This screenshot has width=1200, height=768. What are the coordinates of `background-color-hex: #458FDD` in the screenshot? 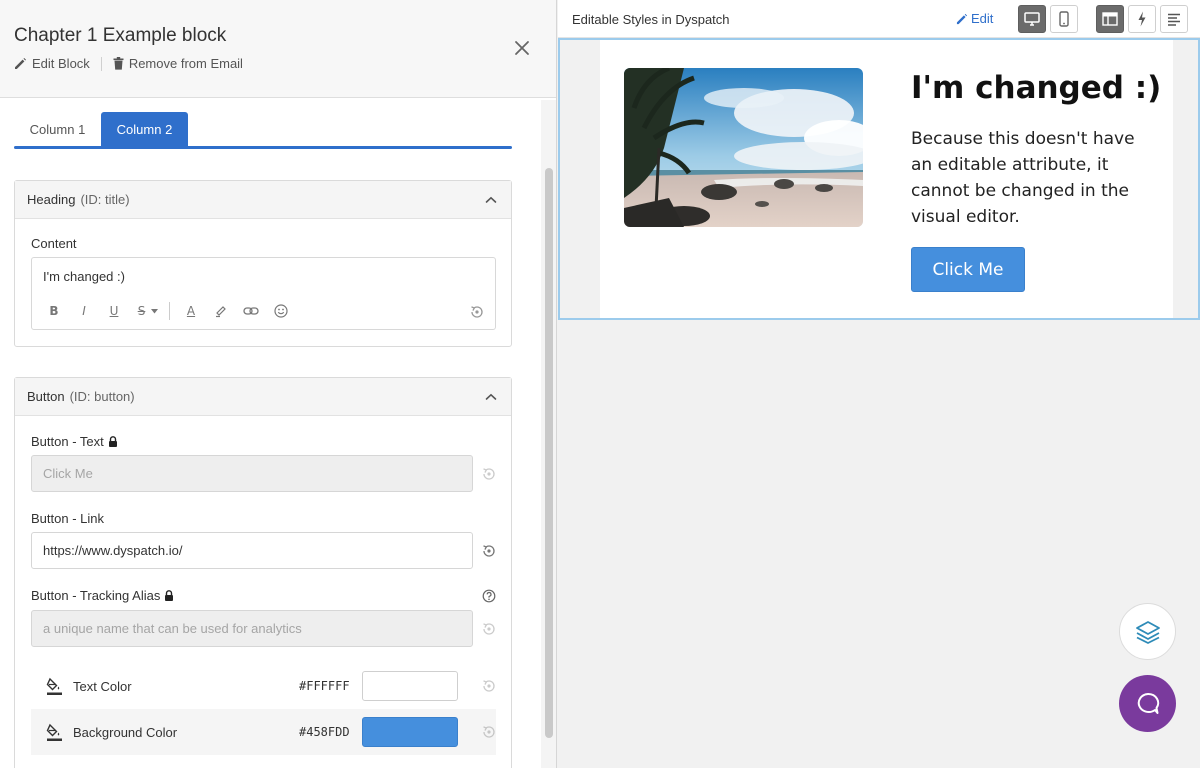 It's located at (324, 732).